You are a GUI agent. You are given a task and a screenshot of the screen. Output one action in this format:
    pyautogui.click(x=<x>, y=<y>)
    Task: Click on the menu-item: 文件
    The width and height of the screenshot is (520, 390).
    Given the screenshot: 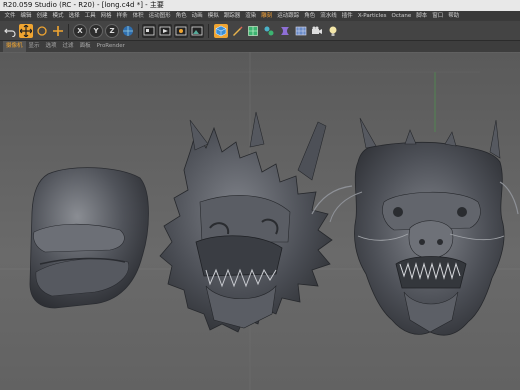 What is the action you would take?
    pyautogui.click(x=10, y=16)
    